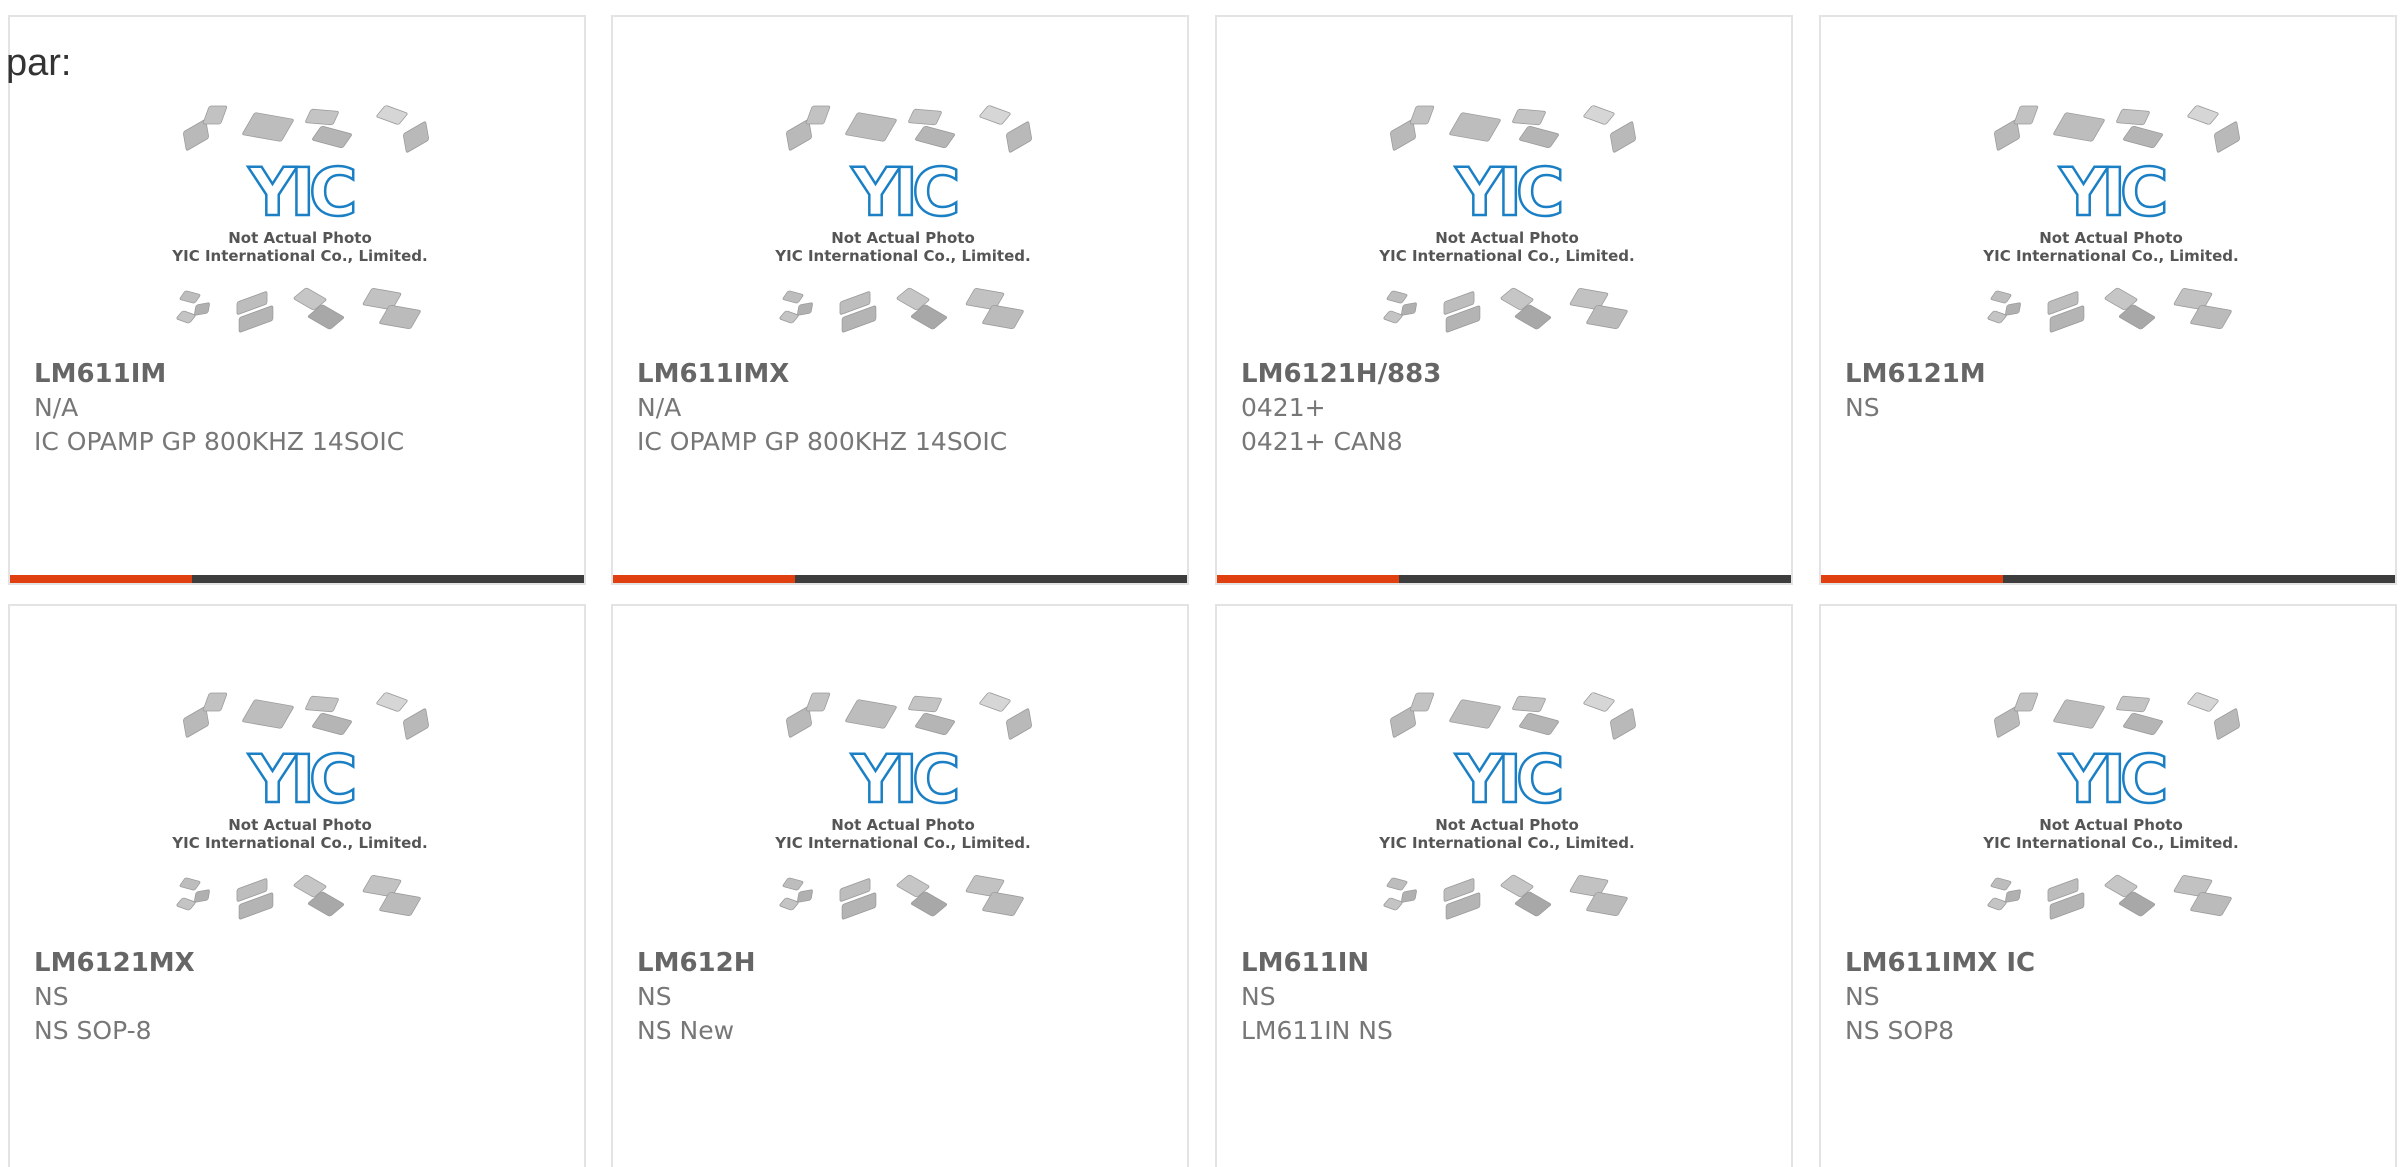  I want to click on product-info: LM612H NS NS New, so click(907, 997).